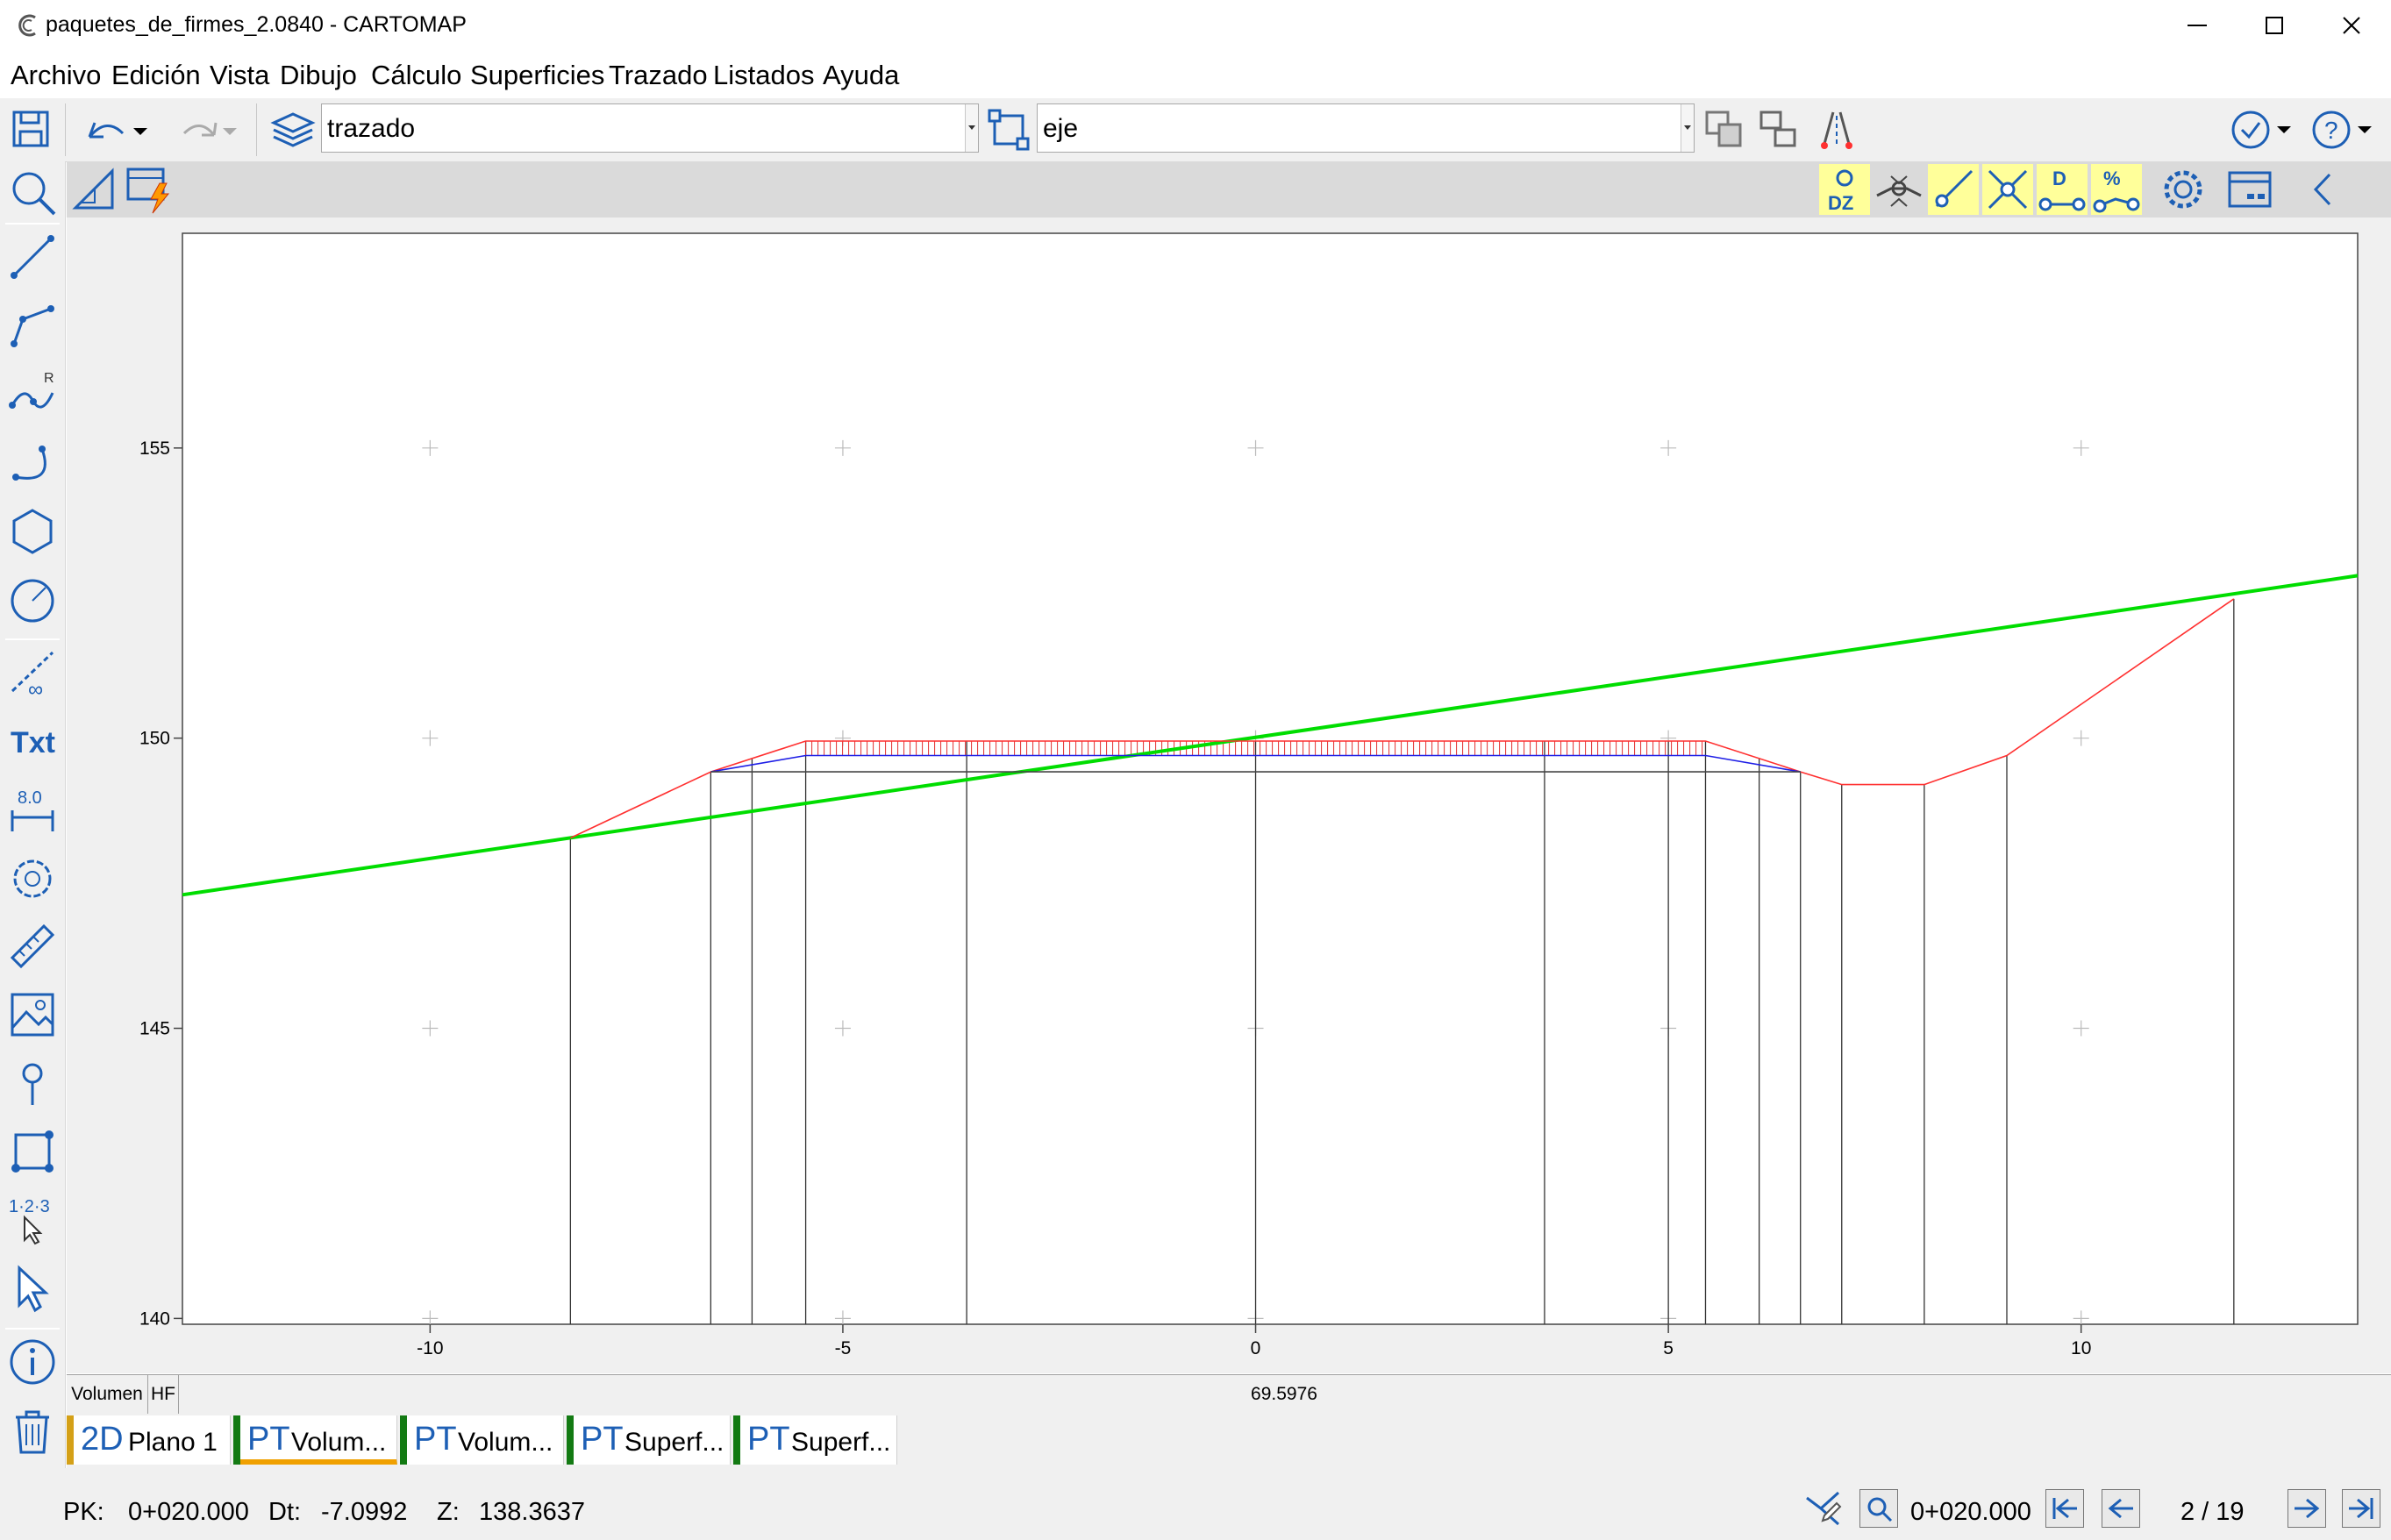 Image resolution: width=2391 pixels, height=1540 pixels. What do you see at coordinates (32, 462) in the screenshot?
I see `arc-icon` at bounding box center [32, 462].